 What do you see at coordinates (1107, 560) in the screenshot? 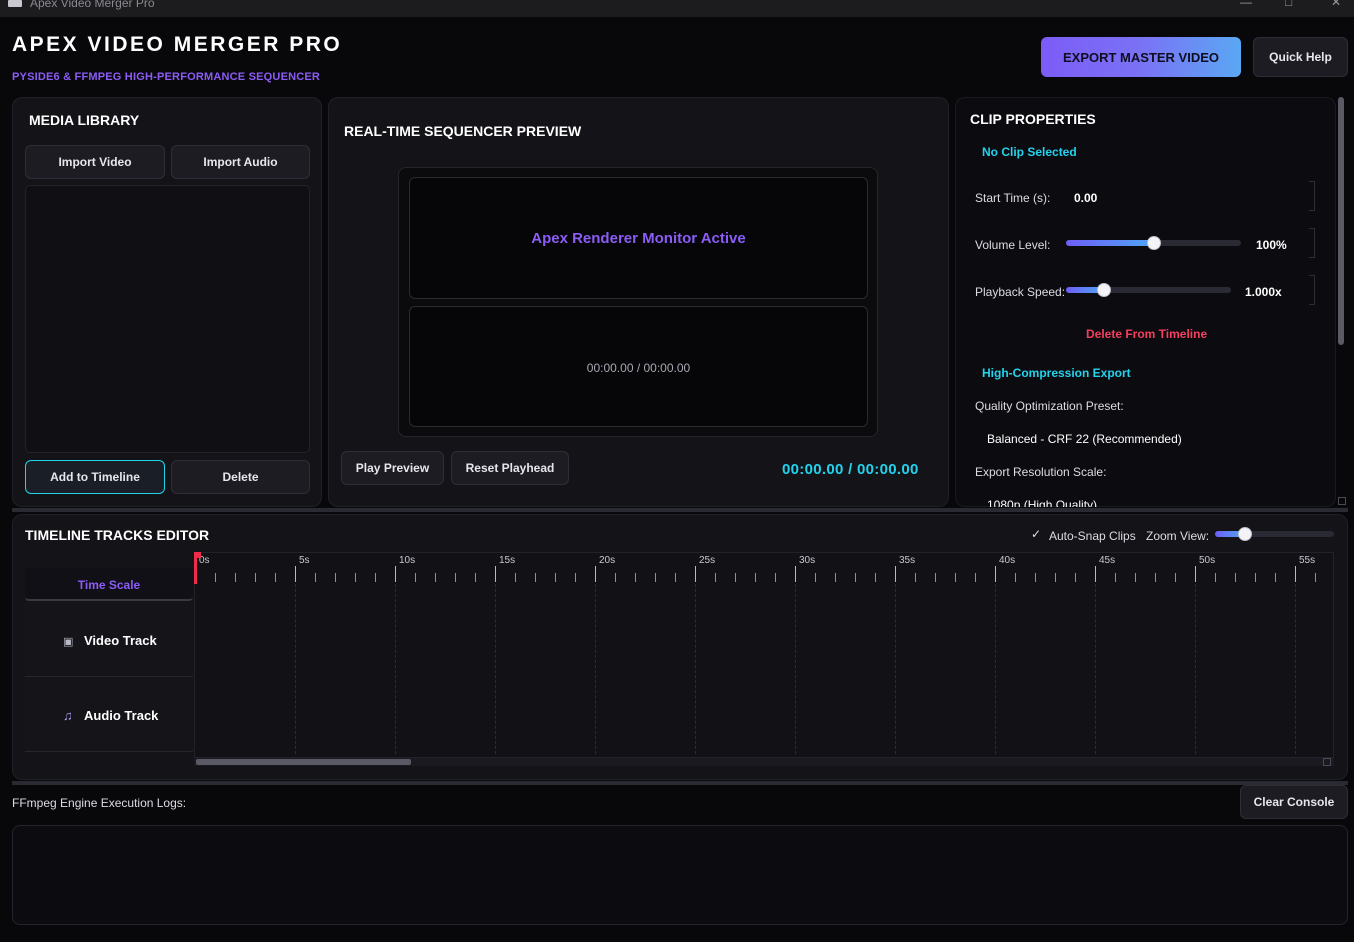
I see `ruler-tick-label: 45s` at bounding box center [1107, 560].